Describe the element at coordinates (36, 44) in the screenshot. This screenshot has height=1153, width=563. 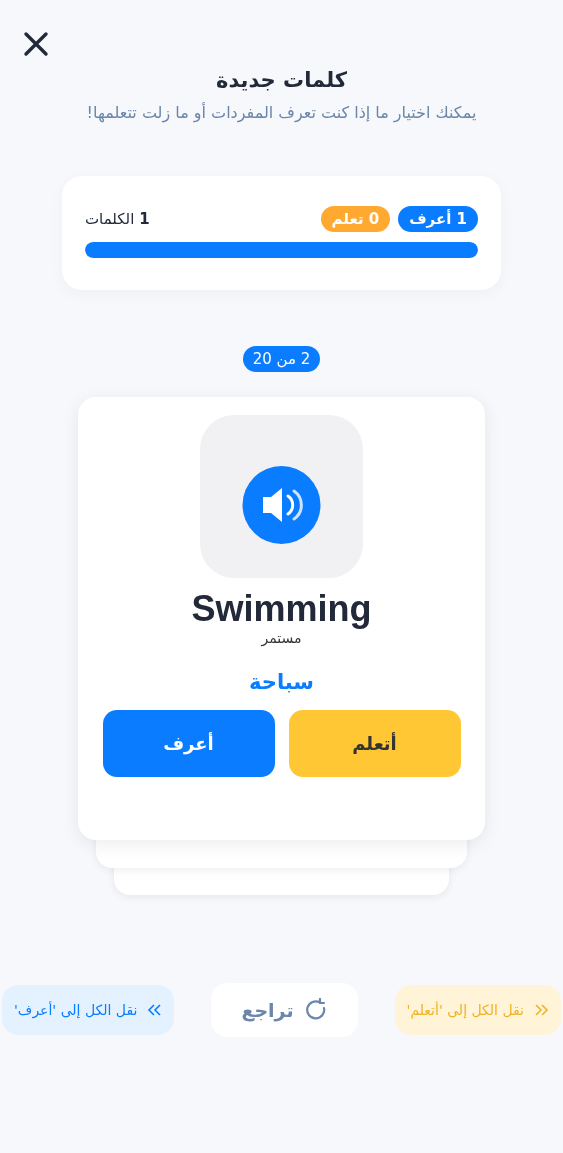
I see `close-button` at that location.